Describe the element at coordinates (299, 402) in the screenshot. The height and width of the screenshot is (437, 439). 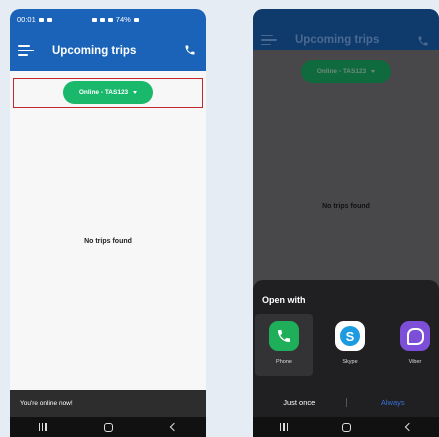
I see `just-once-button: Just once` at that location.